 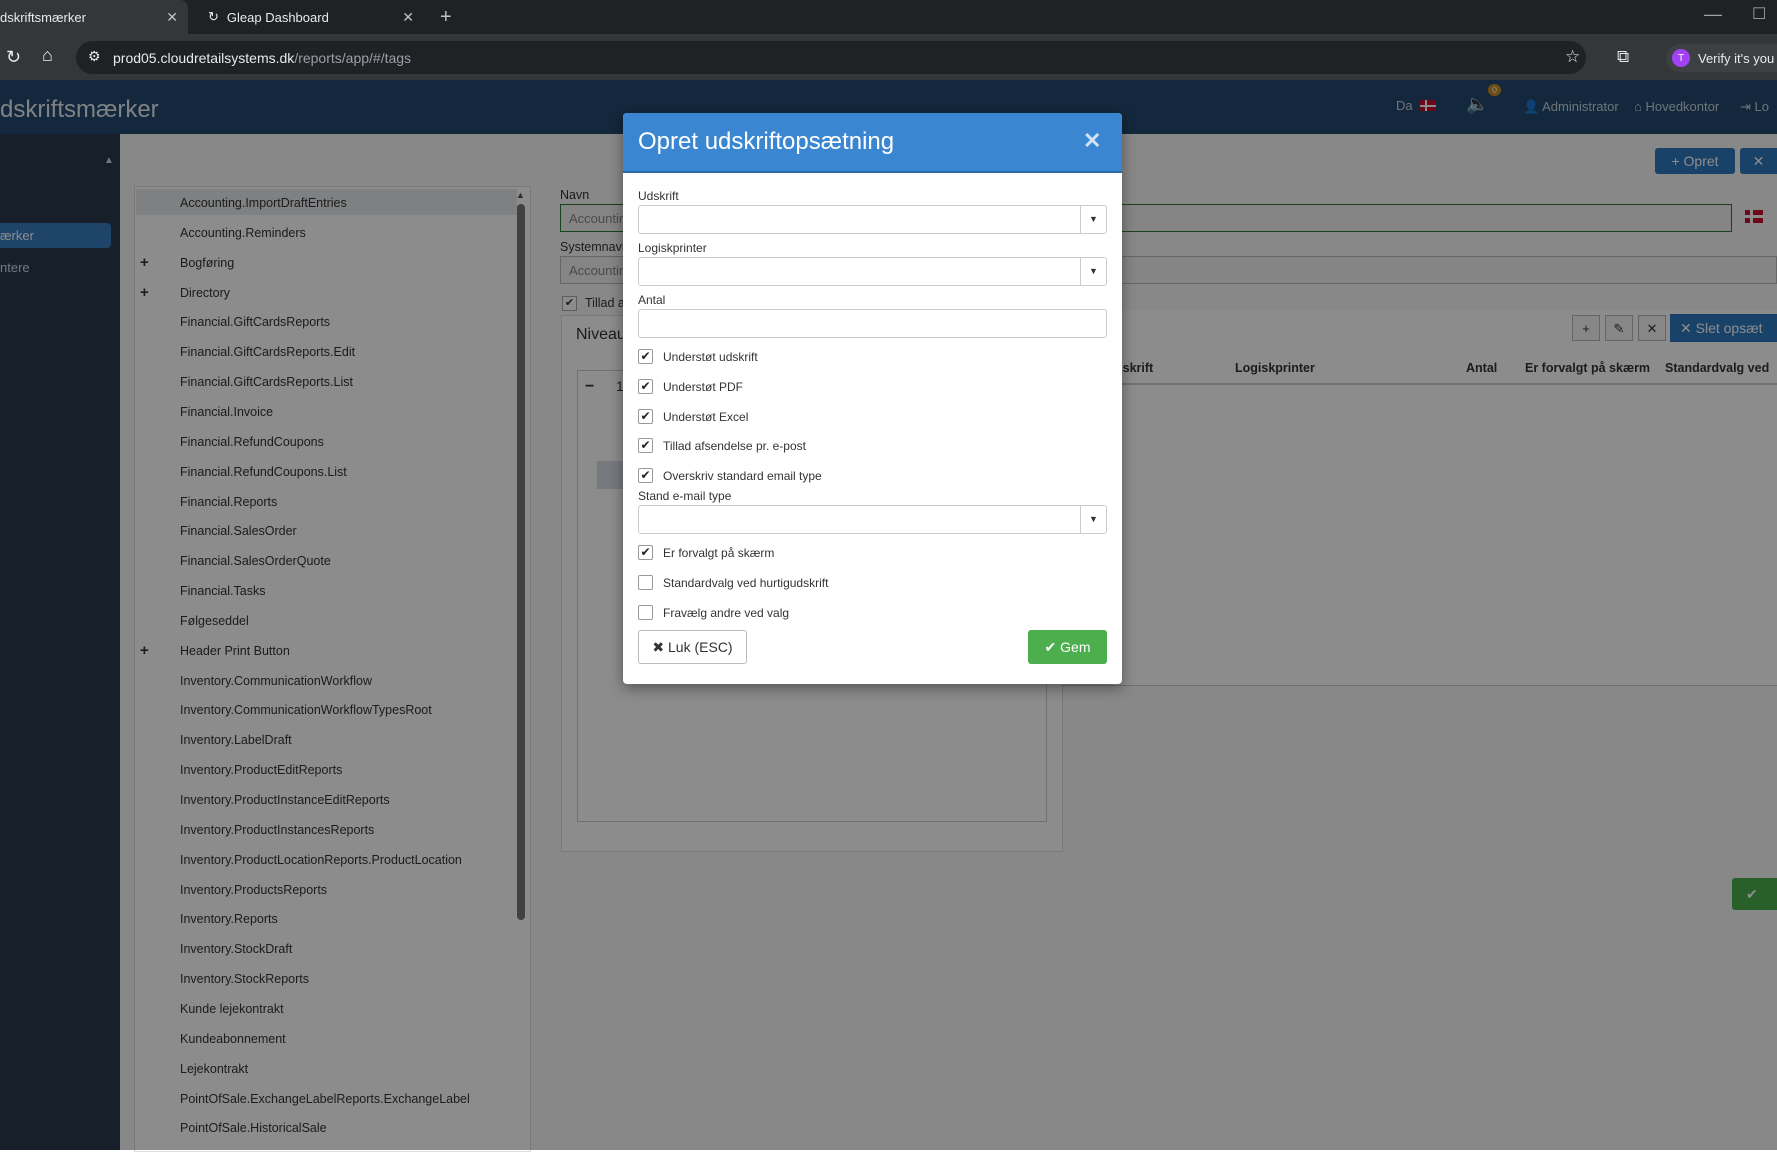 What do you see at coordinates (277, 17) in the screenshot?
I see `tab-title: Gleap Dashboard` at bounding box center [277, 17].